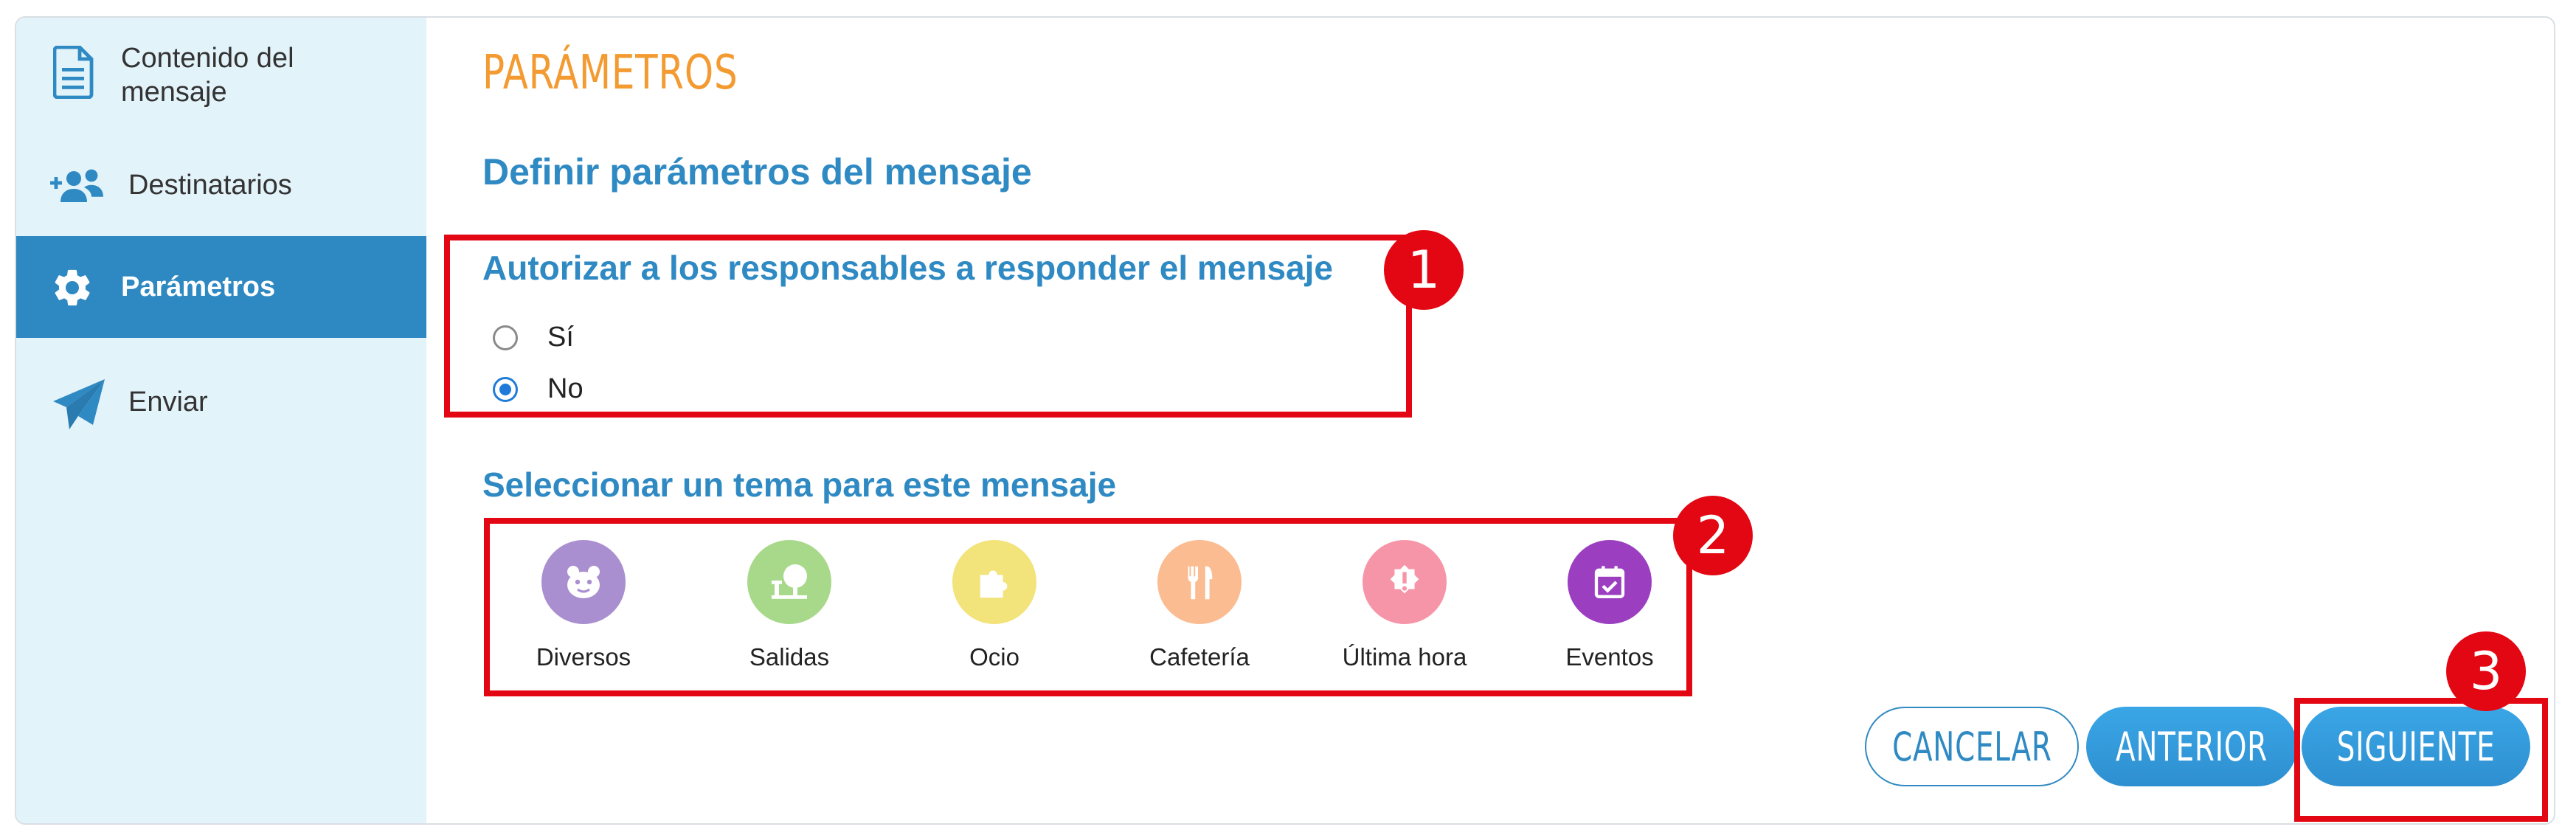  Describe the element at coordinates (208, 75) in the screenshot. I see `sidebar-item-label: Contenido del mensaje` at that location.